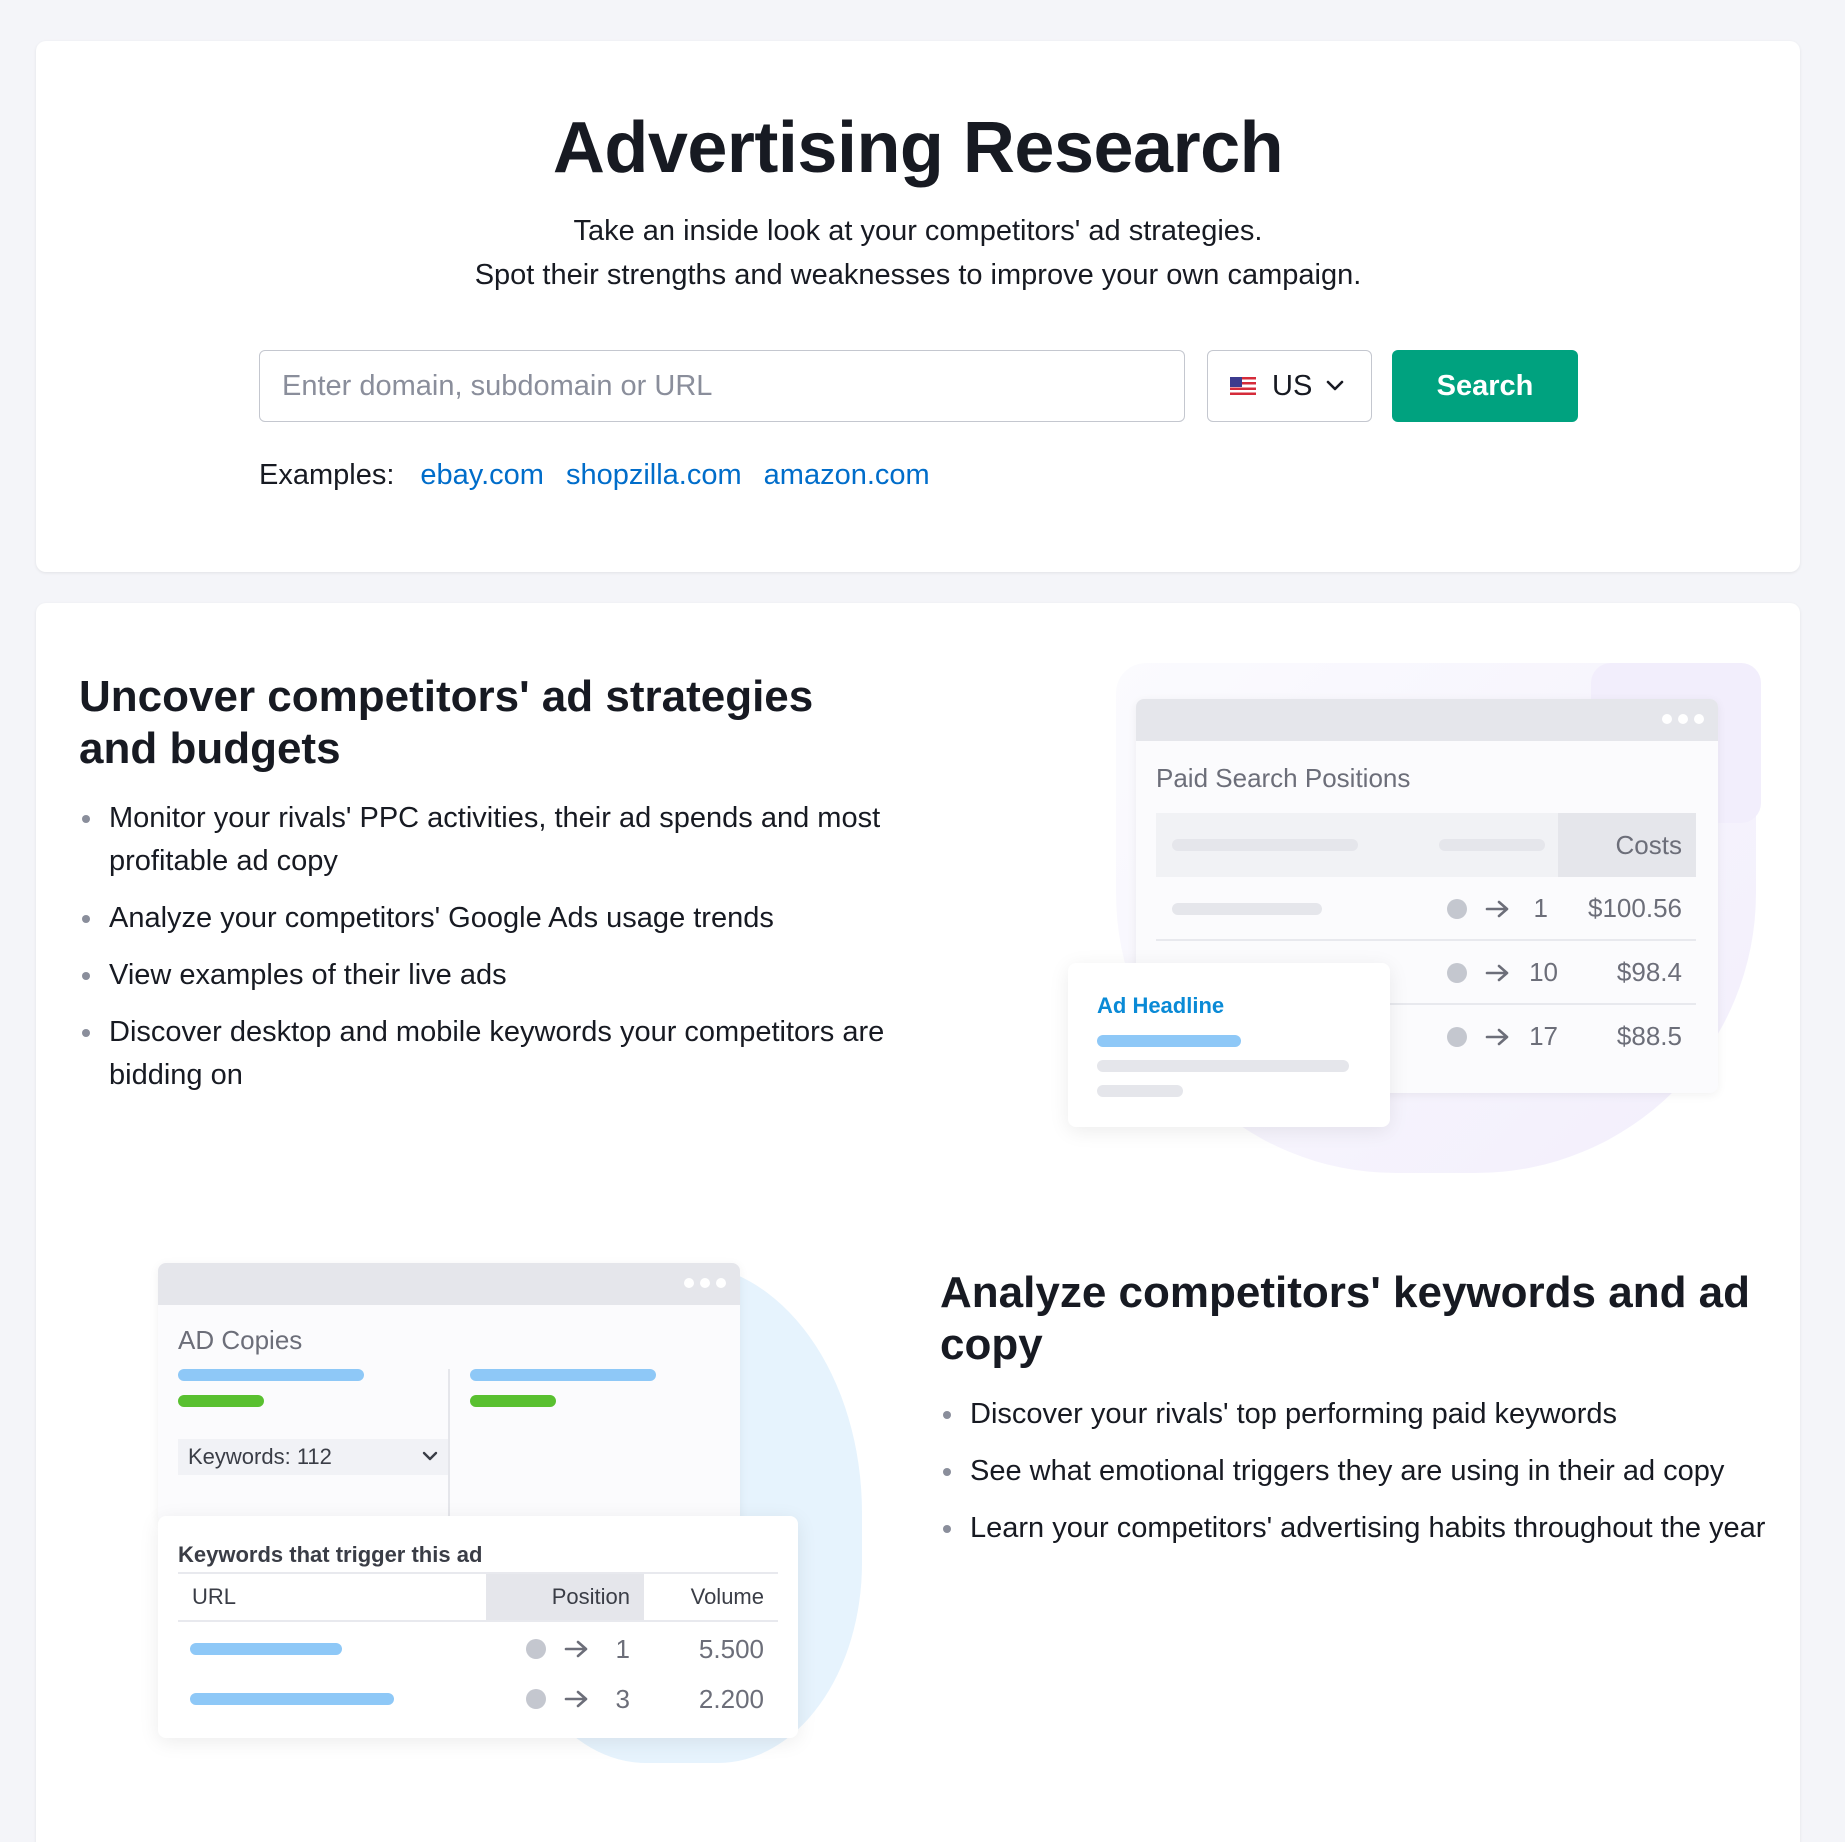 The width and height of the screenshot is (1845, 1842). What do you see at coordinates (1345, 1292) in the screenshot?
I see `feature2-title-line-1: Analyze competitors' keywords and ad` at bounding box center [1345, 1292].